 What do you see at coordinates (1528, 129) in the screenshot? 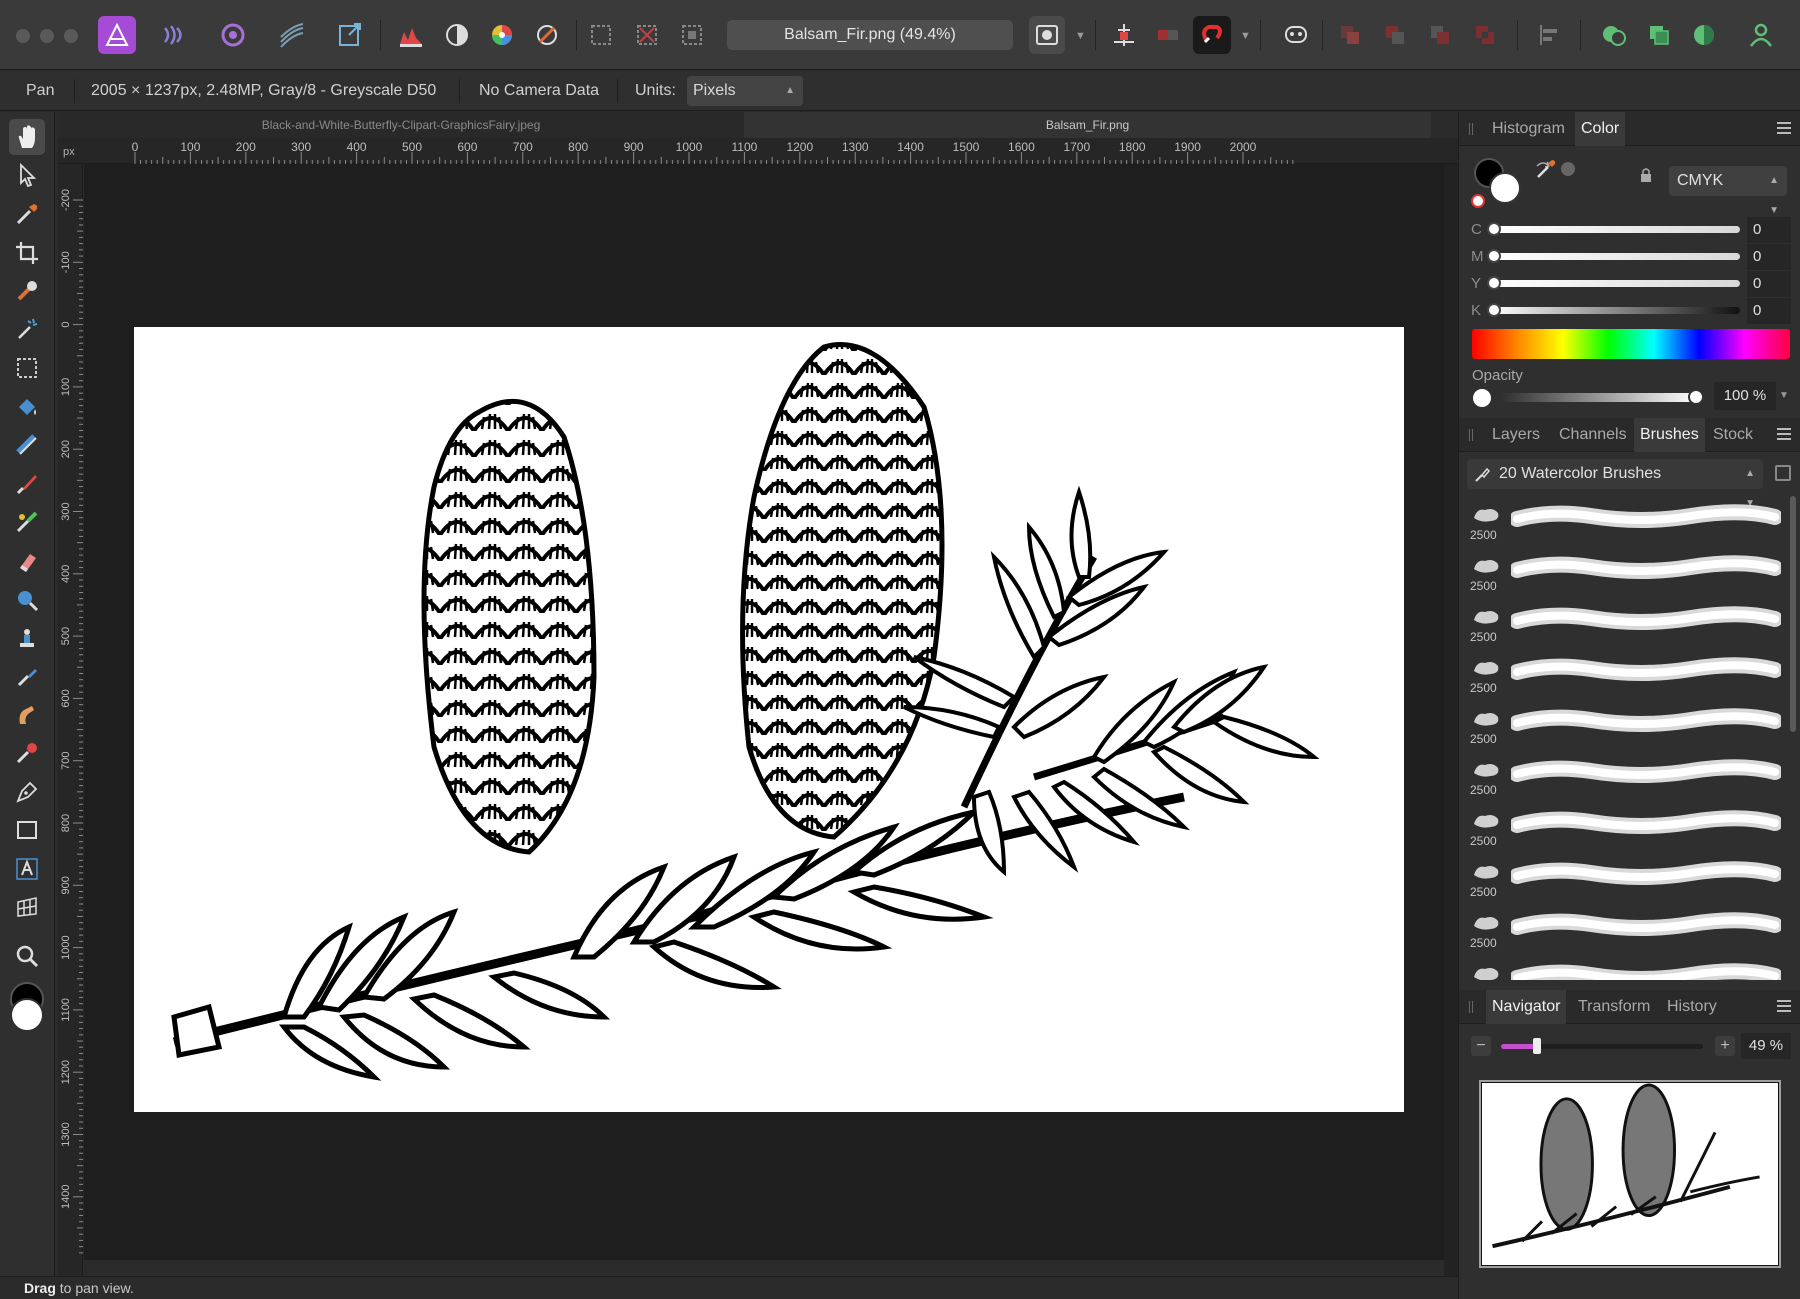
I see `tab-histogram: Histogram` at bounding box center [1528, 129].